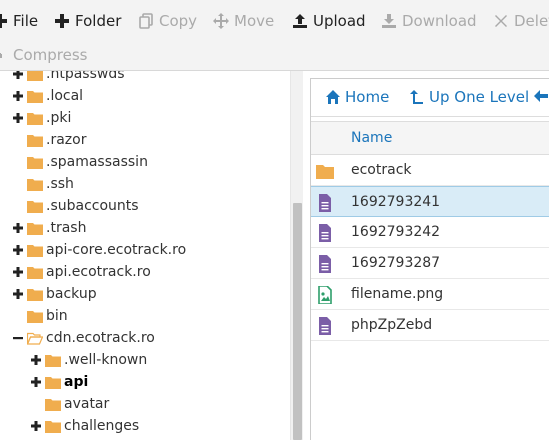  What do you see at coordinates (416, 97) in the screenshot?
I see `level-up-icon` at bounding box center [416, 97].